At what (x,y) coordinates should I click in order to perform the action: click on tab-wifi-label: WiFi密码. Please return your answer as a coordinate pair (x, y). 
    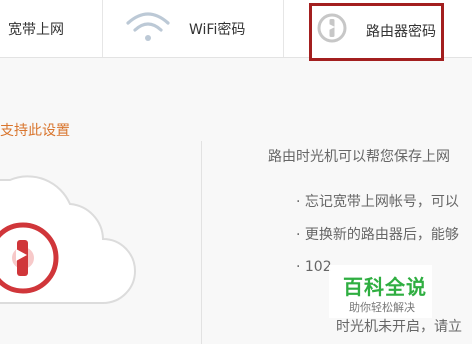
    Looking at the image, I should click on (217, 30).